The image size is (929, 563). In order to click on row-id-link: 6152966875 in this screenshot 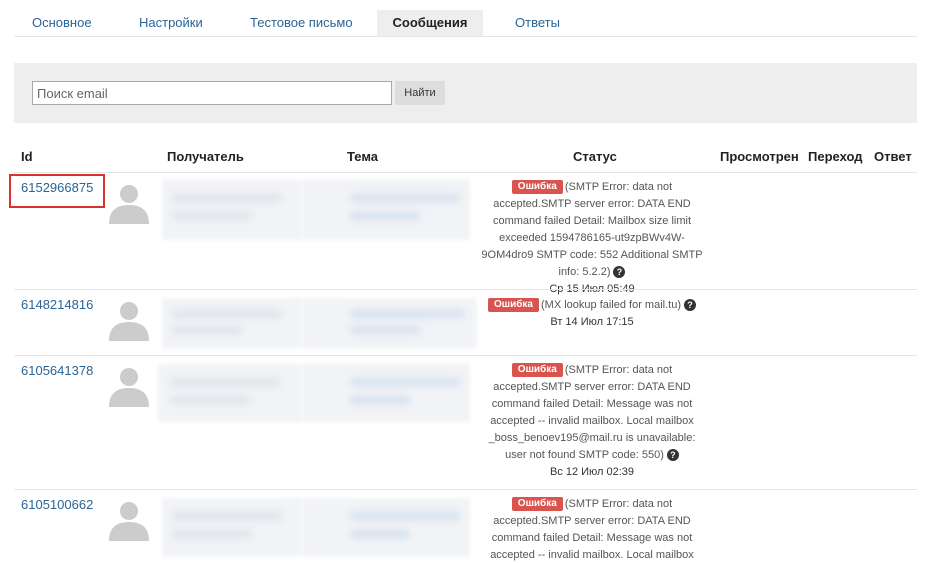, I will do `click(57, 187)`.